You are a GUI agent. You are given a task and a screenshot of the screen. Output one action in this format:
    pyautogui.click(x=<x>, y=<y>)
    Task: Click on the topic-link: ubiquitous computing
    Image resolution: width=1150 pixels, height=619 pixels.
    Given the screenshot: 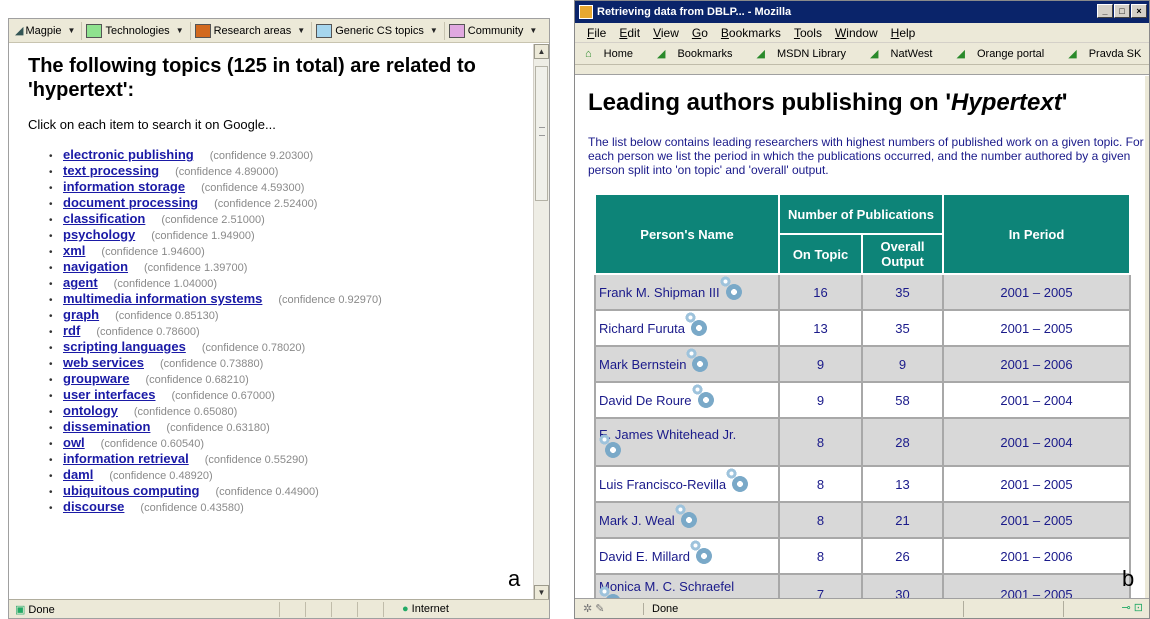 What is the action you would take?
    pyautogui.click(x=131, y=491)
    